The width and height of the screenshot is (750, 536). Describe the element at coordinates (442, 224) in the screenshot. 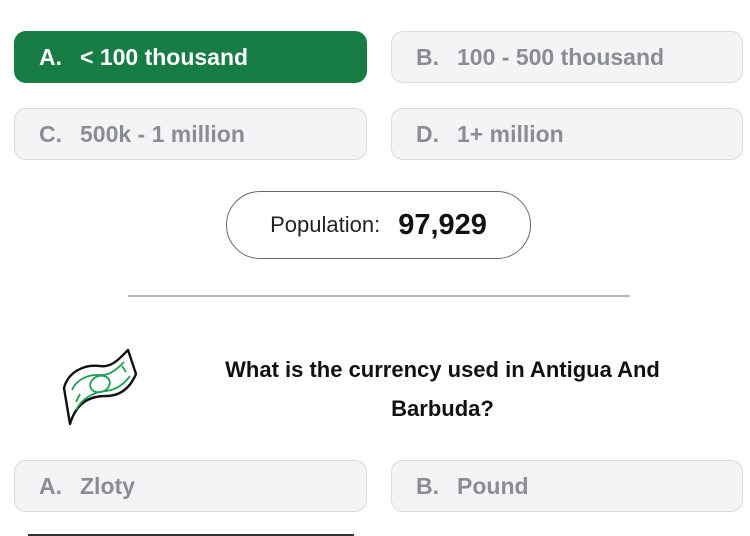

I see `population-value: 97,929` at that location.